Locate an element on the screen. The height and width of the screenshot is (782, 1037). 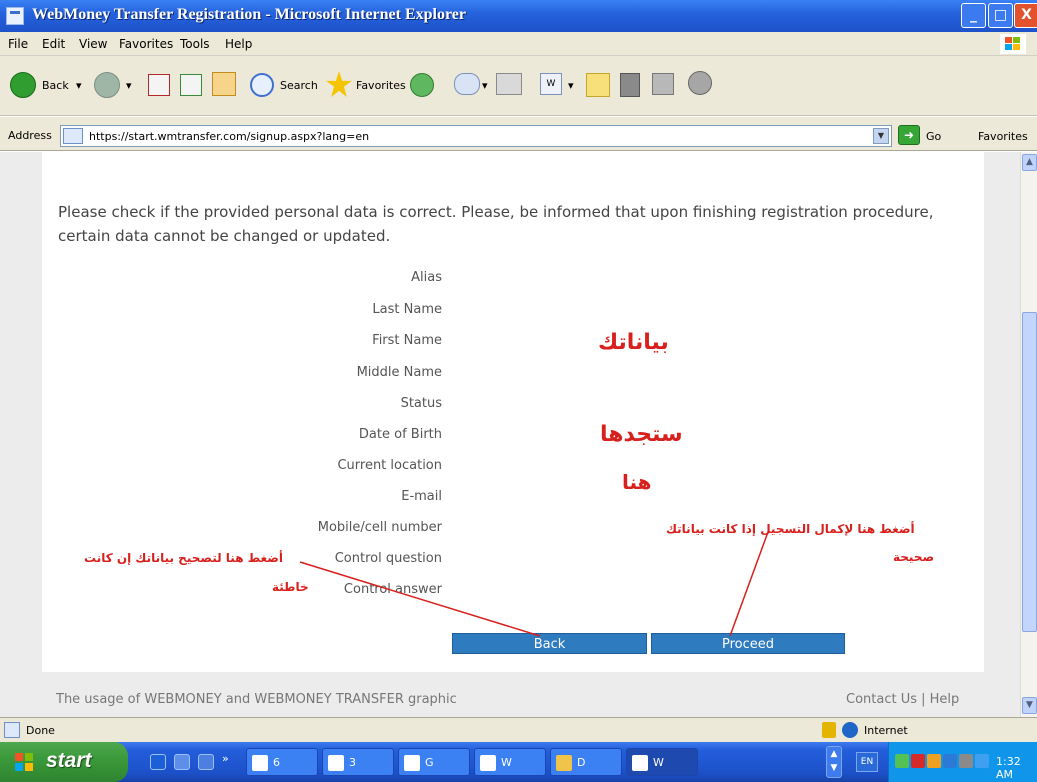
taskbar-item-6: W is located at coordinates (662, 762).